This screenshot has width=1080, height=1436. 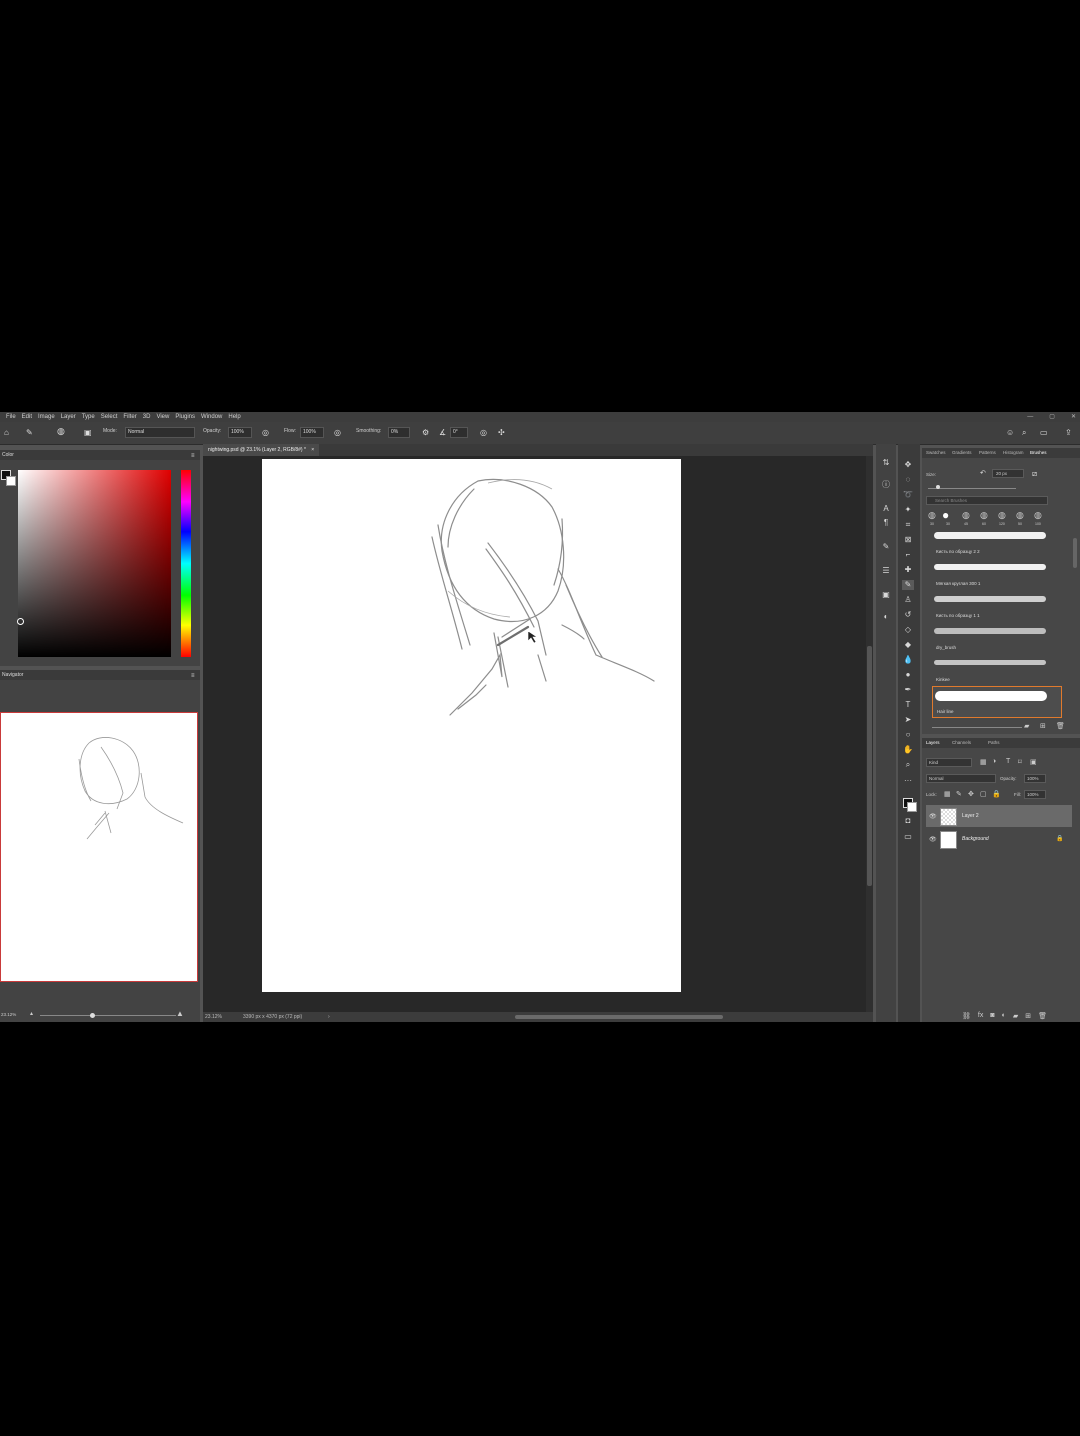 What do you see at coordinates (908, 525) in the screenshot?
I see `crop-tool-icon: ⌗` at bounding box center [908, 525].